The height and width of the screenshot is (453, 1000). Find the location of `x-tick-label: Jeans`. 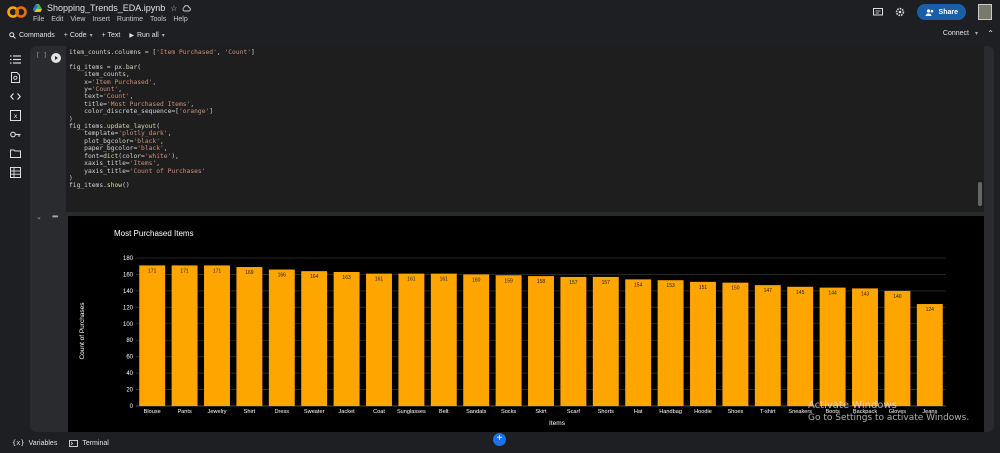

x-tick-label: Jeans is located at coordinates (929, 412).